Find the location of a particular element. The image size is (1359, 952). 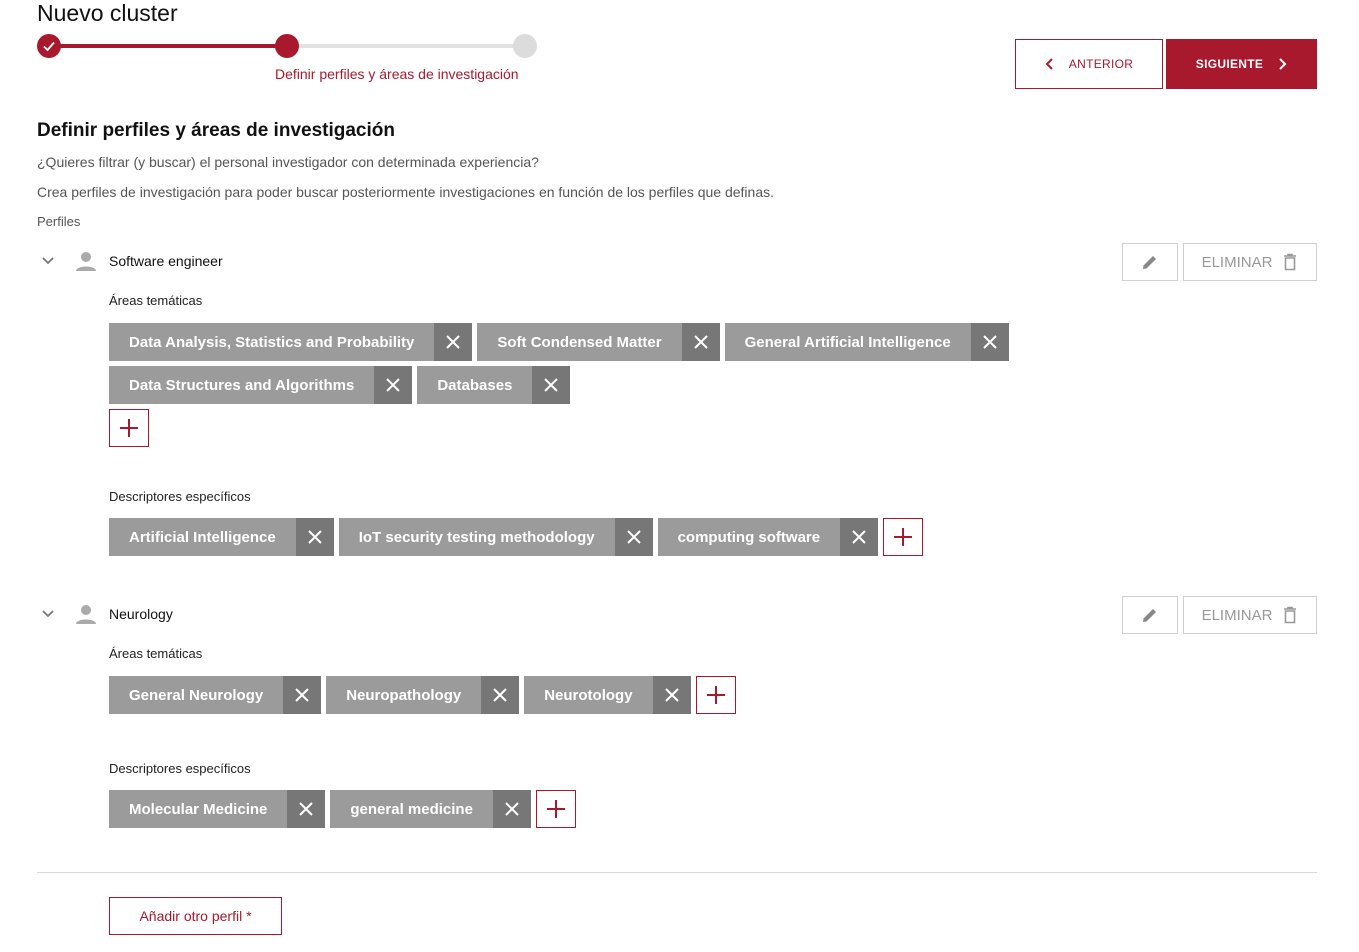

profile-name: Neurology is located at coordinates (141, 614).